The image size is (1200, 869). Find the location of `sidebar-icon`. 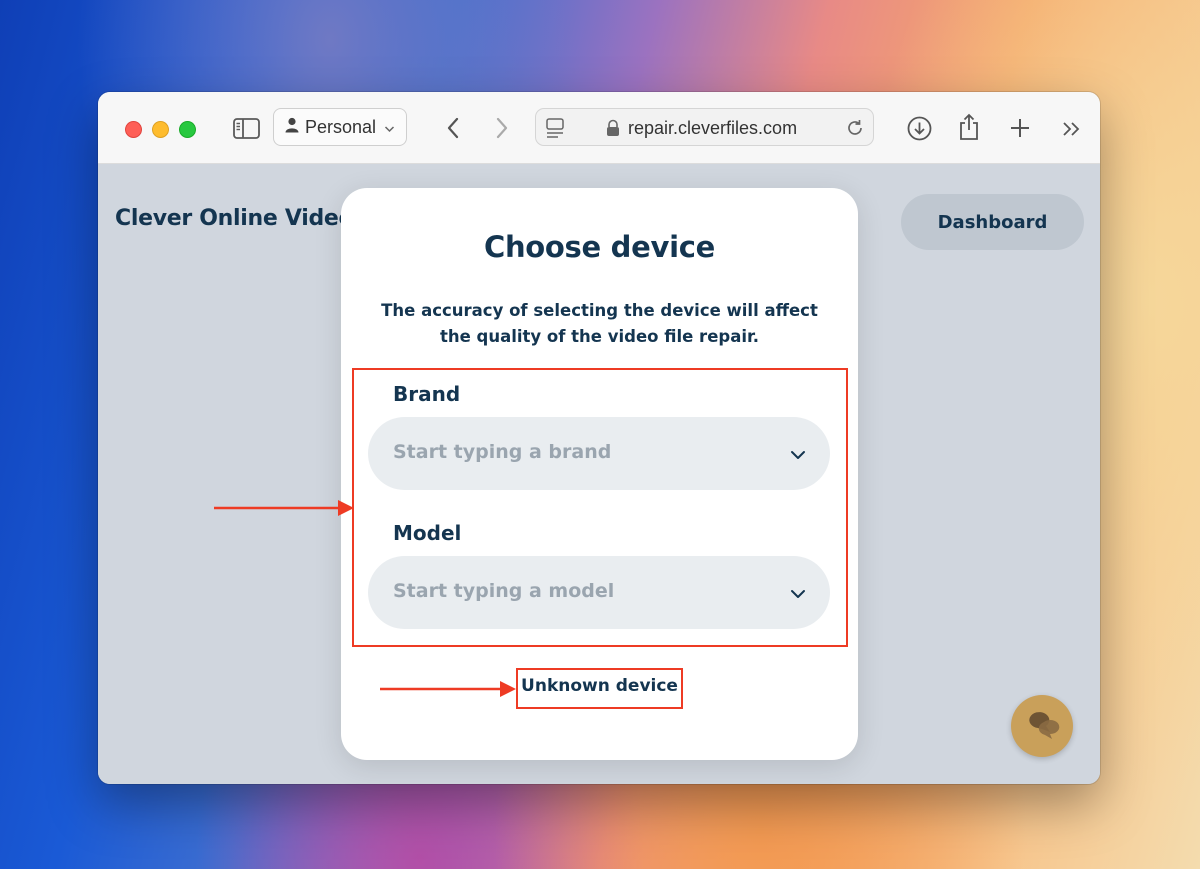

sidebar-icon is located at coordinates (246, 128).